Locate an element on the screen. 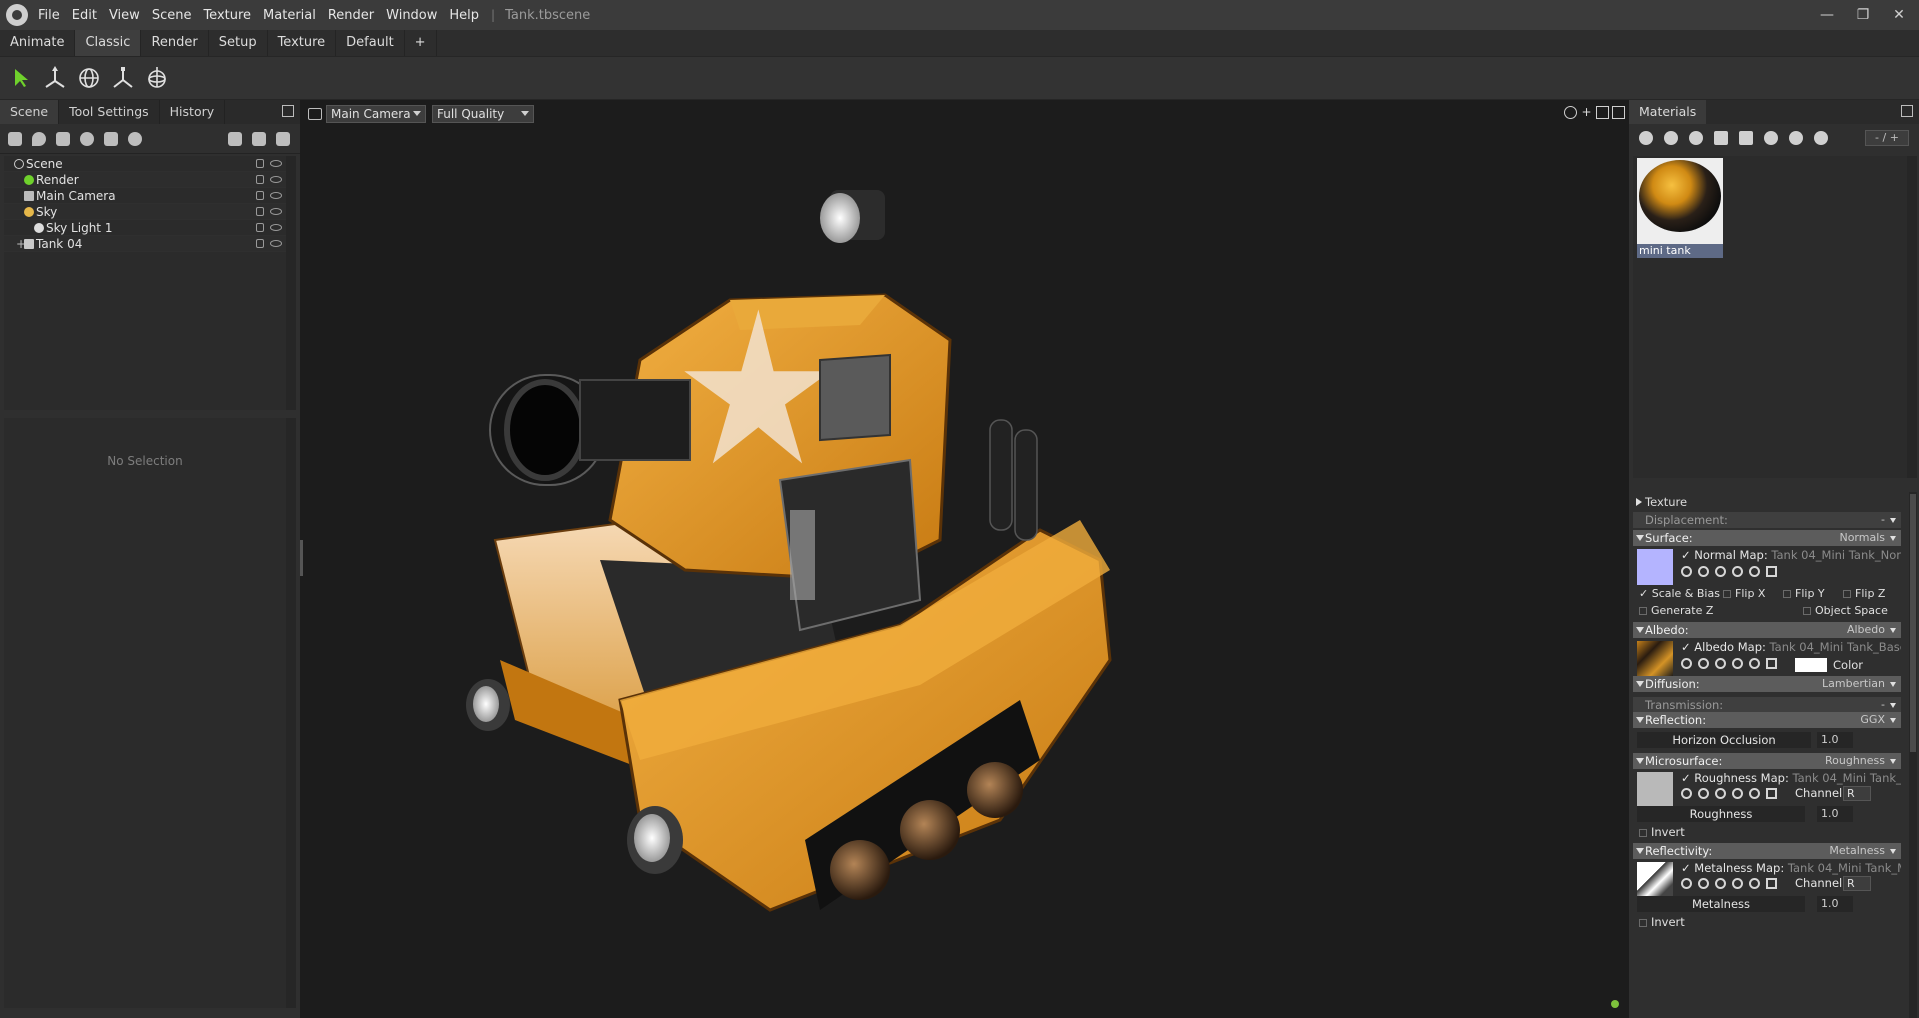 This screenshot has height=1018, width=1919. normal-map-thumbnail is located at coordinates (1655, 567).